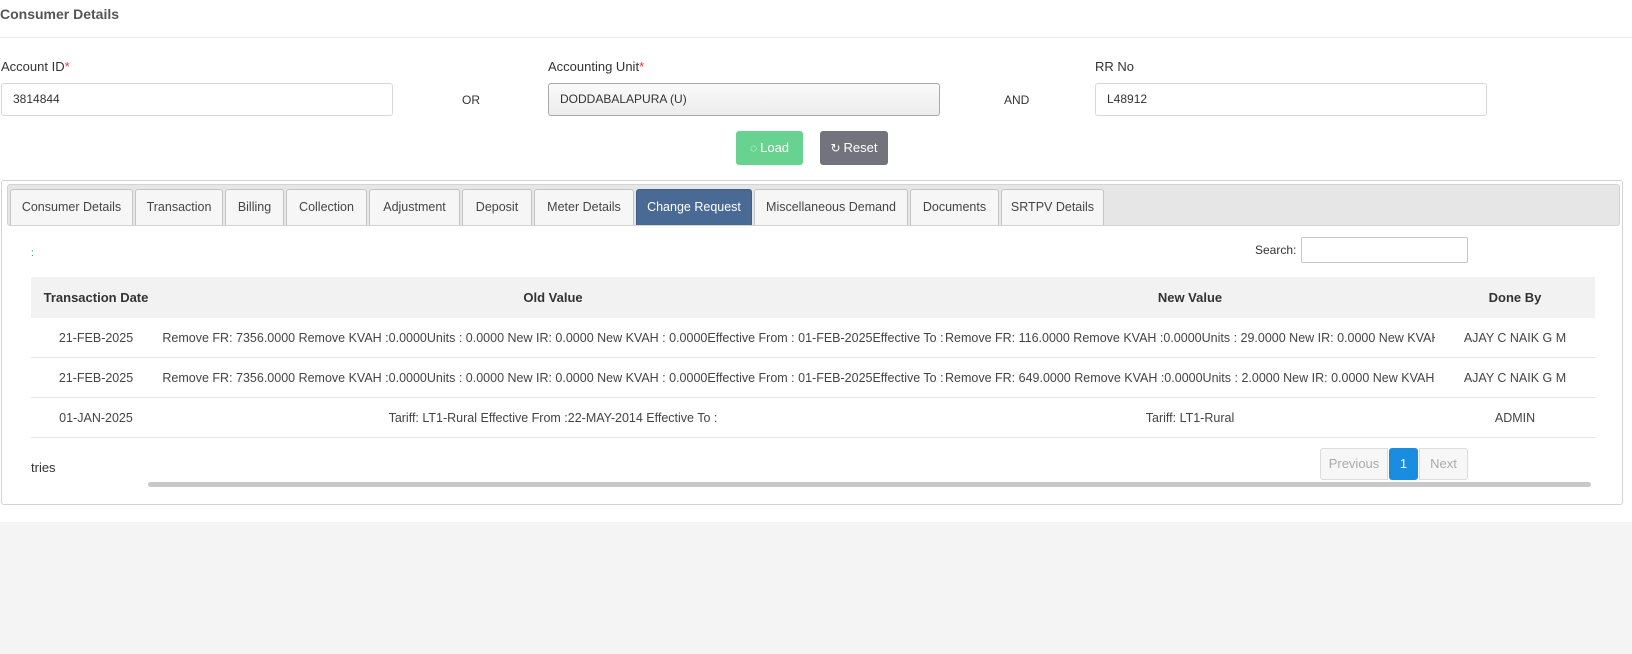 The height and width of the screenshot is (654, 1632). Describe the element at coordinates (744, 99) in the screenshot. I see `accounting-unit-select: DODDABALAPURA (U)` at that location.